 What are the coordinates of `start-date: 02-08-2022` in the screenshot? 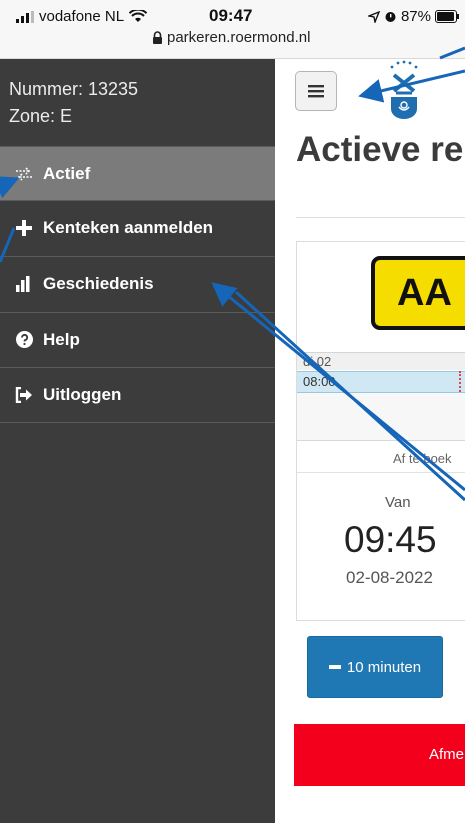 It's located at (389, 577).